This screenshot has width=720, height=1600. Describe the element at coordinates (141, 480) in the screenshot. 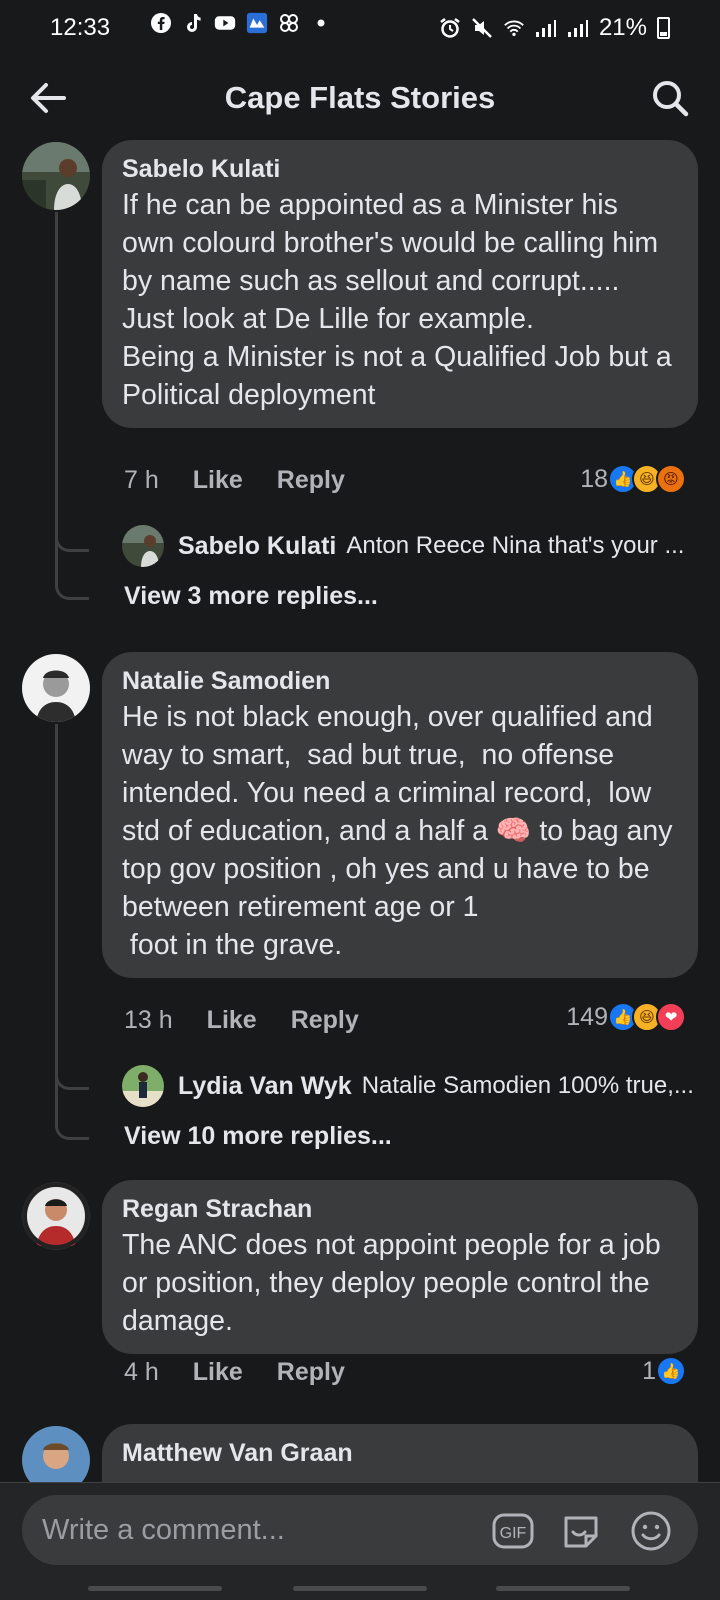

I see `comment-time: 7 h` at that location.